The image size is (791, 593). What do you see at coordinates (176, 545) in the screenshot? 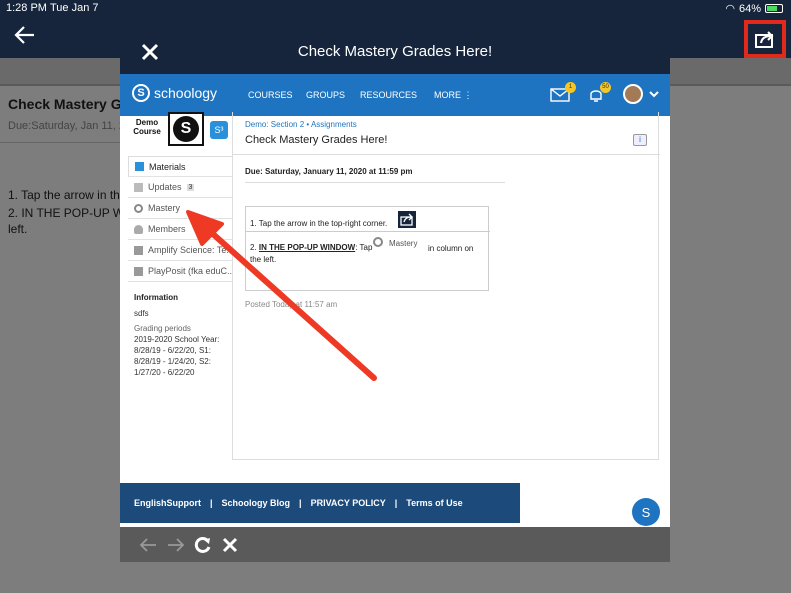
I see `browser-forward-icon` at bounding box center [176, 545].